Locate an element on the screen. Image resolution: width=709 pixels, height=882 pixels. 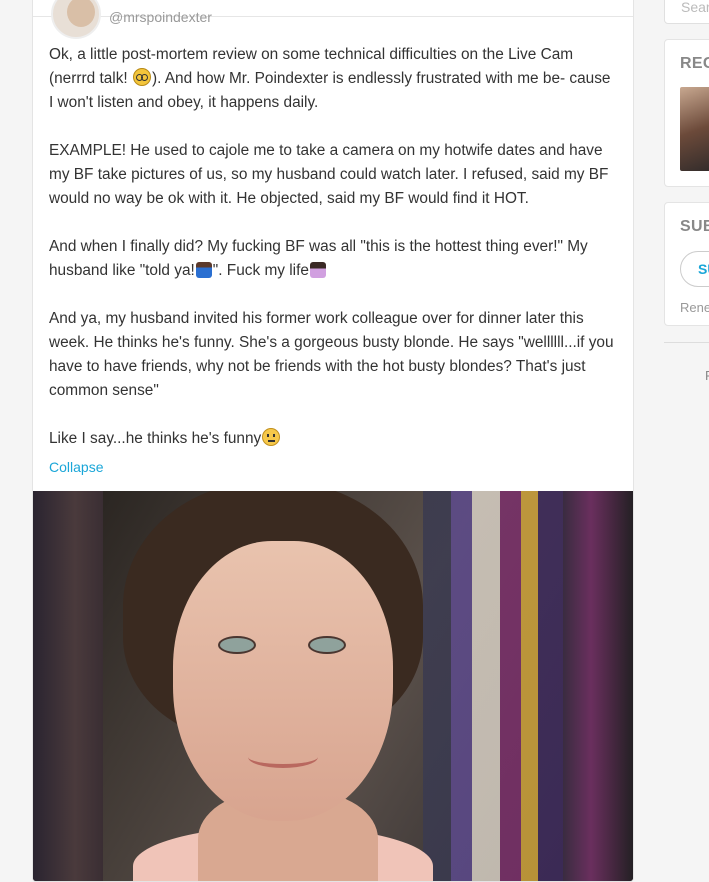
sidebar-divider is located at coordinates (686, 342).